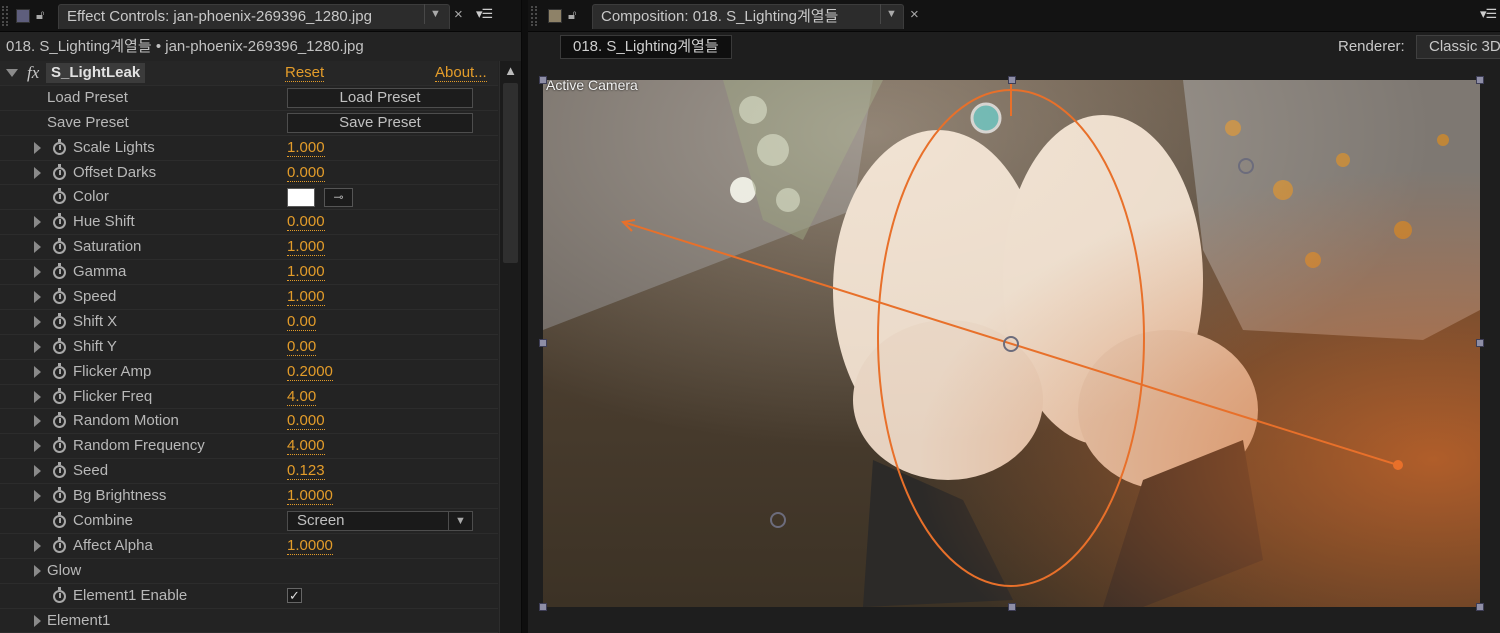 The height and width of the screenshot is (633, 1500). What do you see at coordinates (510, 70) in the screenshot?
I see `scroll-up-icon: ▲` at bounding box center [510, 70].